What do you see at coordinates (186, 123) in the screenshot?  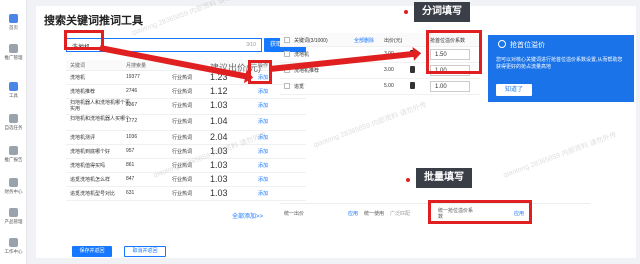 I see `table-row: 扫地机和洗地机器人买哪个 1772 行业热词 1.04 添加` at bounding box center [186, 123].